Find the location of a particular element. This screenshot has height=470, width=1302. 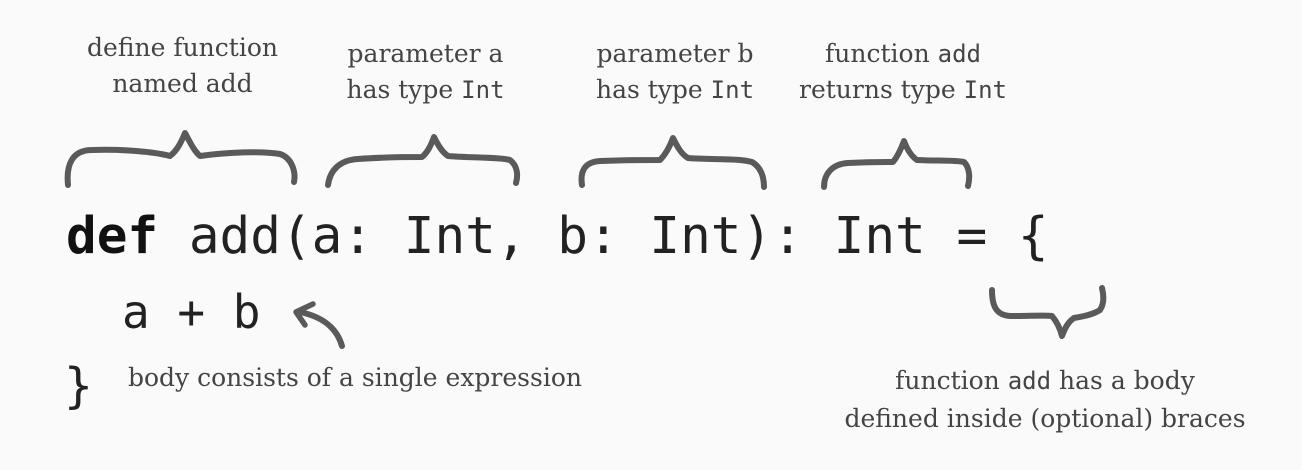

annotation-parameter-a: parameter a has type Int is located at coordinates (425, 72).